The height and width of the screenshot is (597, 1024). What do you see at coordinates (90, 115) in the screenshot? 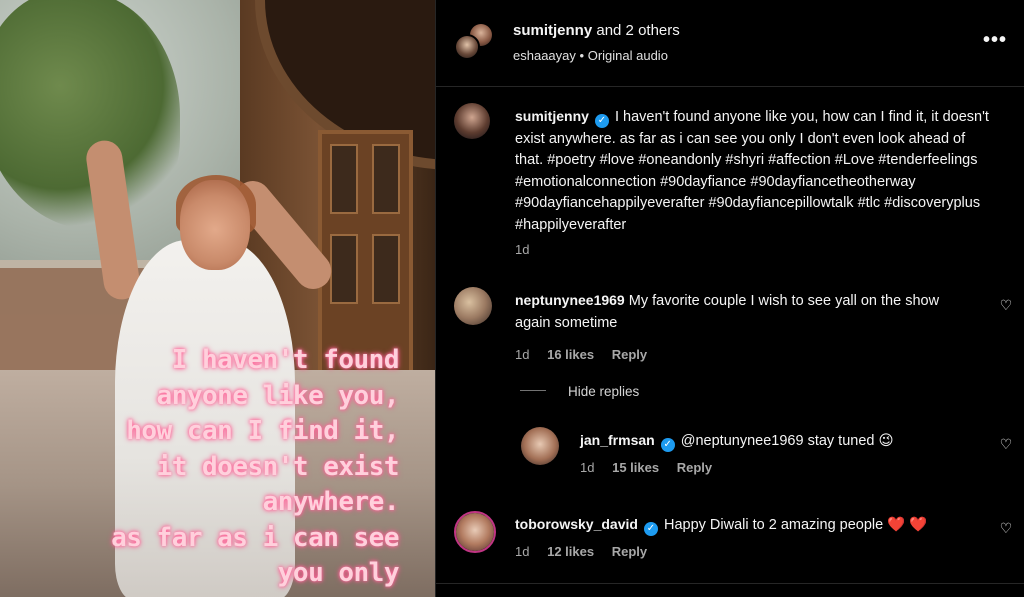
I see `tree` at bounding box center [90, 115].